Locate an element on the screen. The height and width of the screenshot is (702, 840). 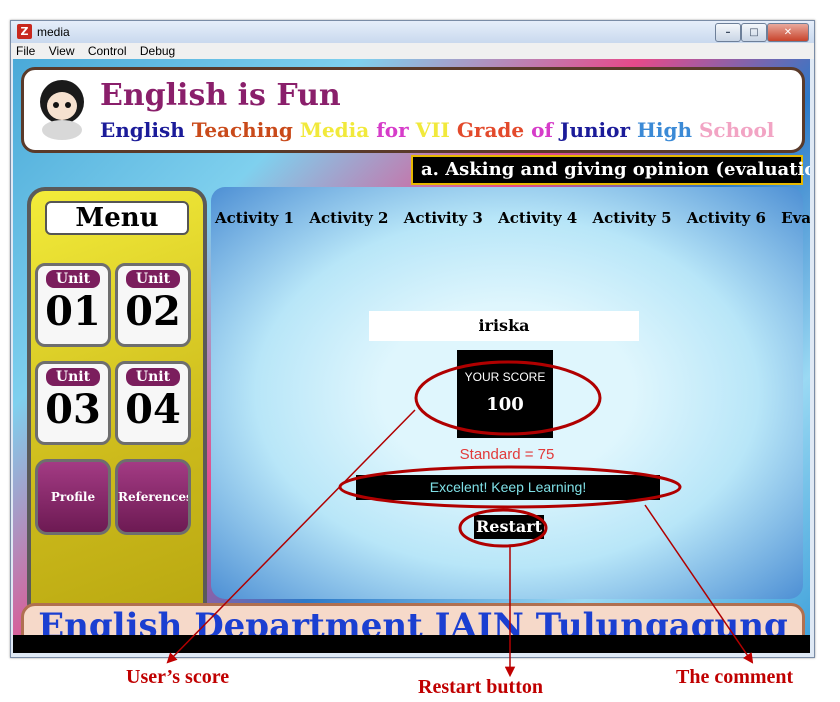
unit-number: 03 is located at coordinates (73, 409).